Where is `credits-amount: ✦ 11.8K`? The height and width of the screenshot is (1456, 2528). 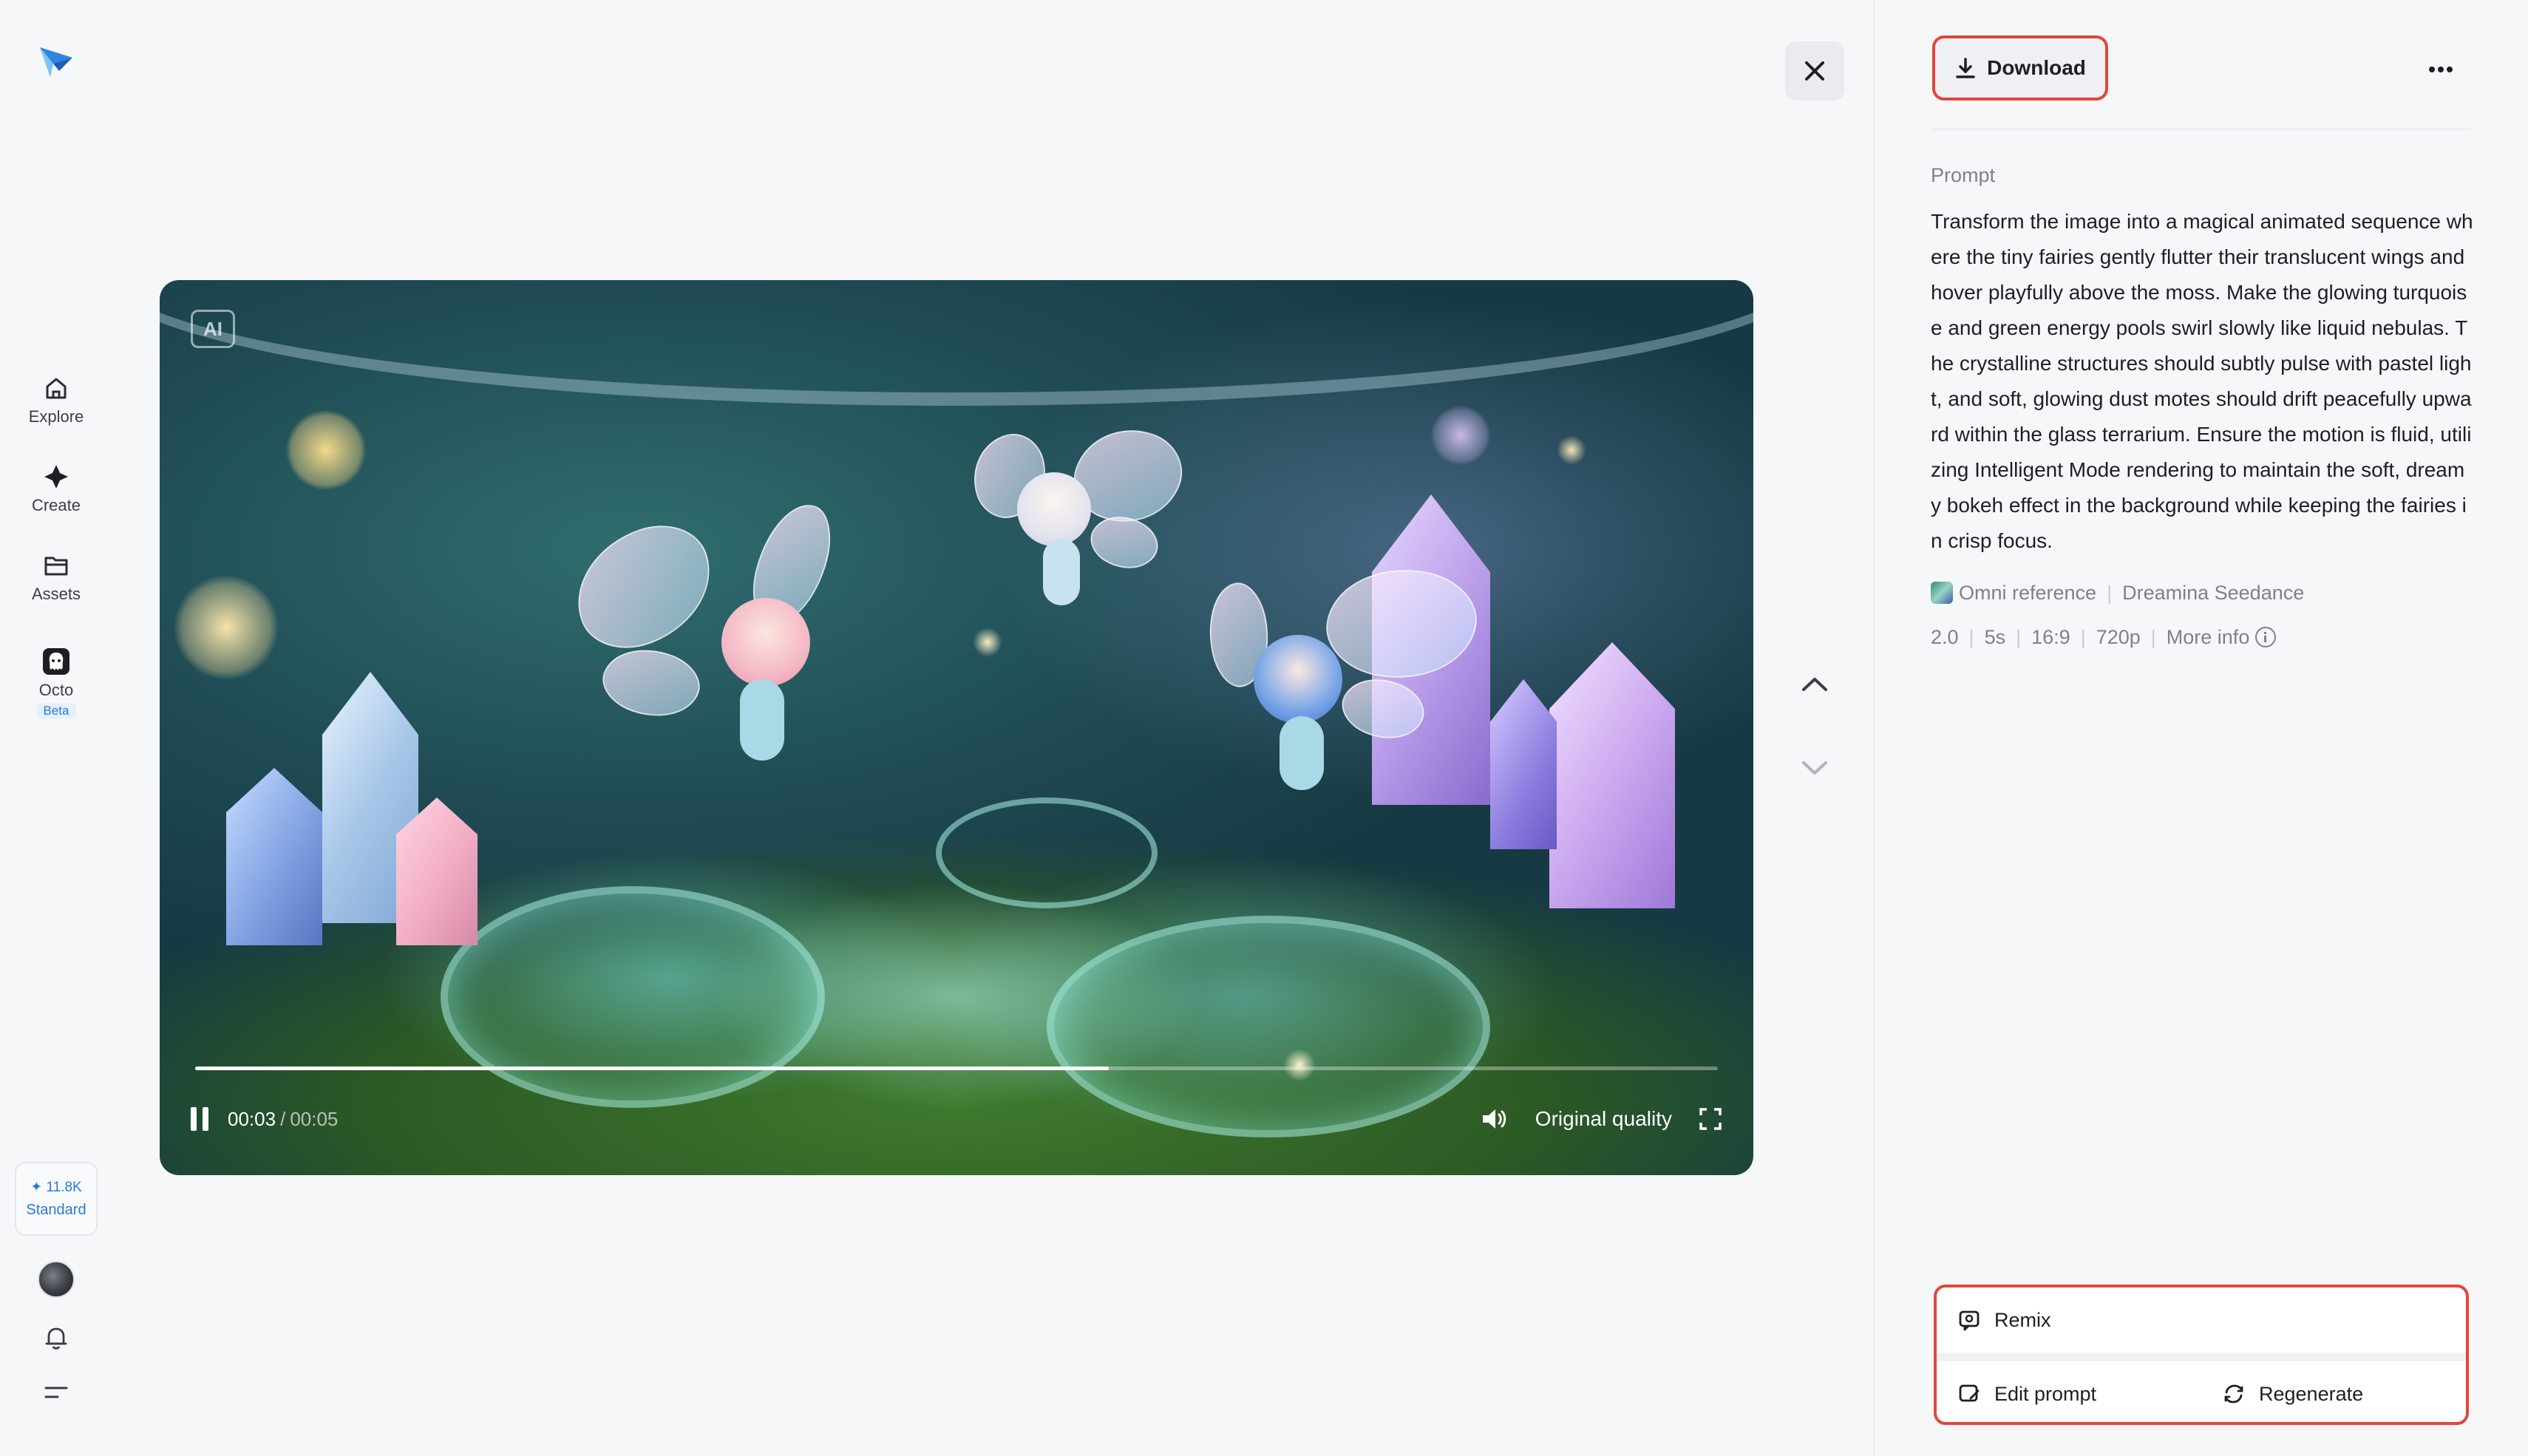
credits-amount: ✦ 11.8K is located at coordinates (56, 1187).